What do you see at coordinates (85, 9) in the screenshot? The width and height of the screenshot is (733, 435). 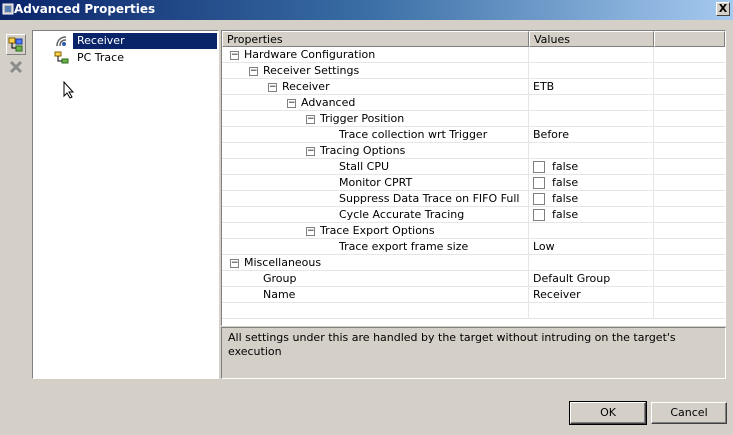 I see `window-title: Advanced Properties` at bounding box center [85, 9].